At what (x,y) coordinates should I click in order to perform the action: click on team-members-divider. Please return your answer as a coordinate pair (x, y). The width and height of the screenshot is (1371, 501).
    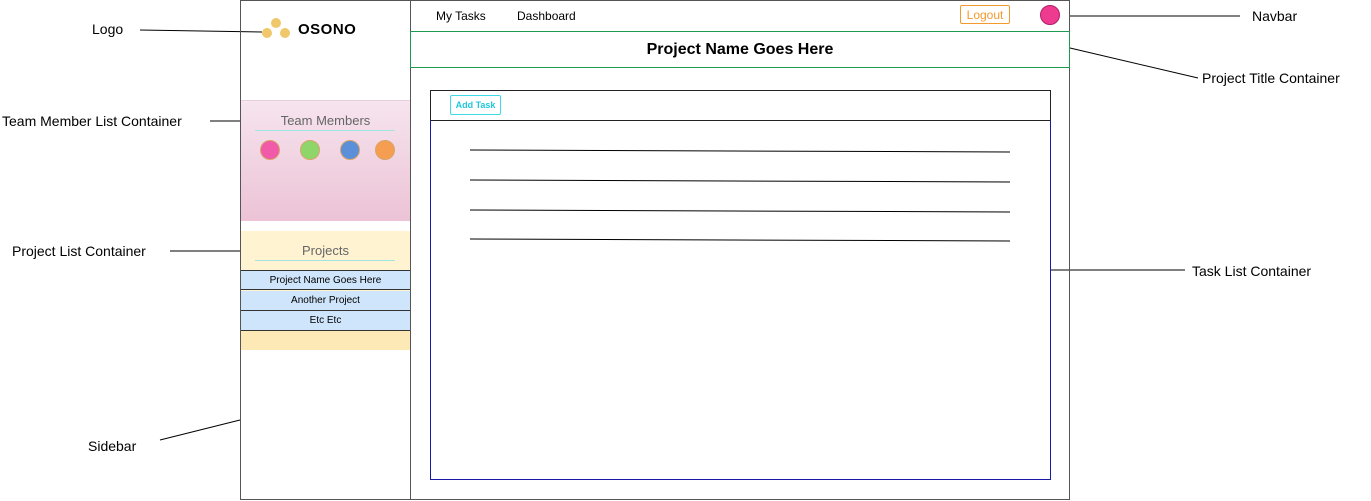
    Looking at the image, I should click on (325, 130).